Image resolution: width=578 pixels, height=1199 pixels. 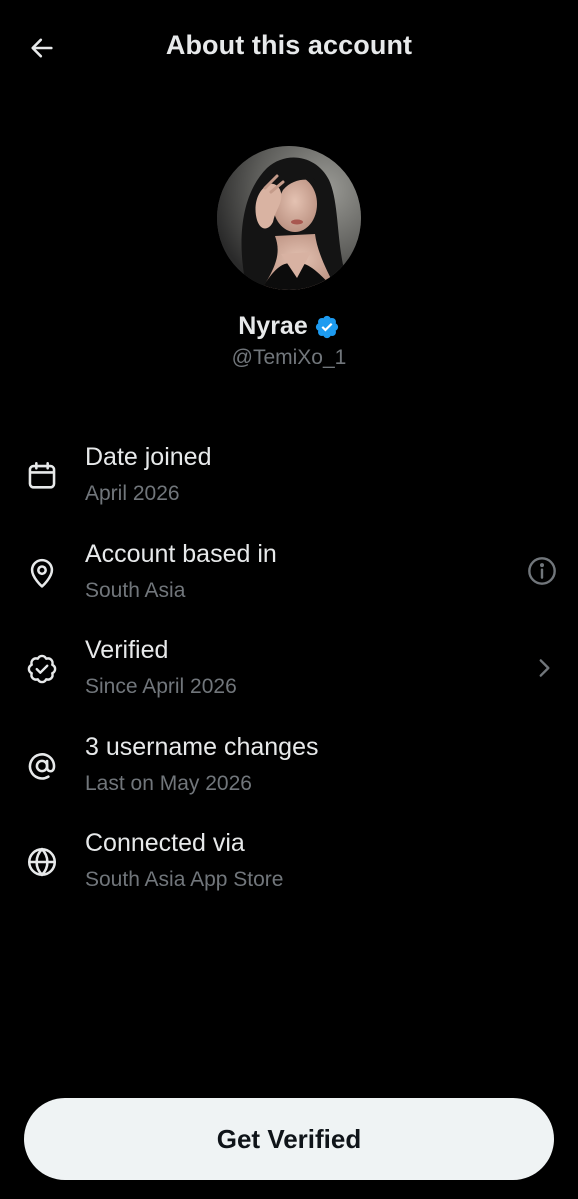 I want to click on display-name: Nyrae, so click(x=273, y=326).